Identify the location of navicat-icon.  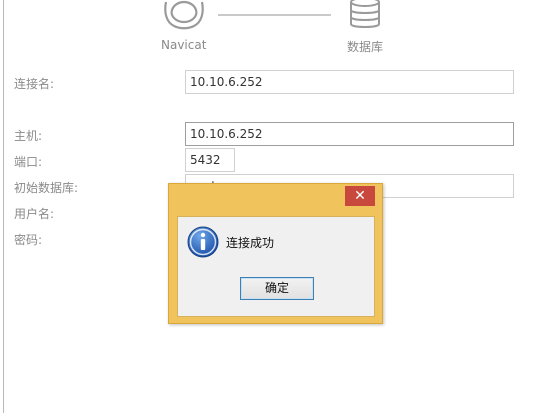
(184, 15).